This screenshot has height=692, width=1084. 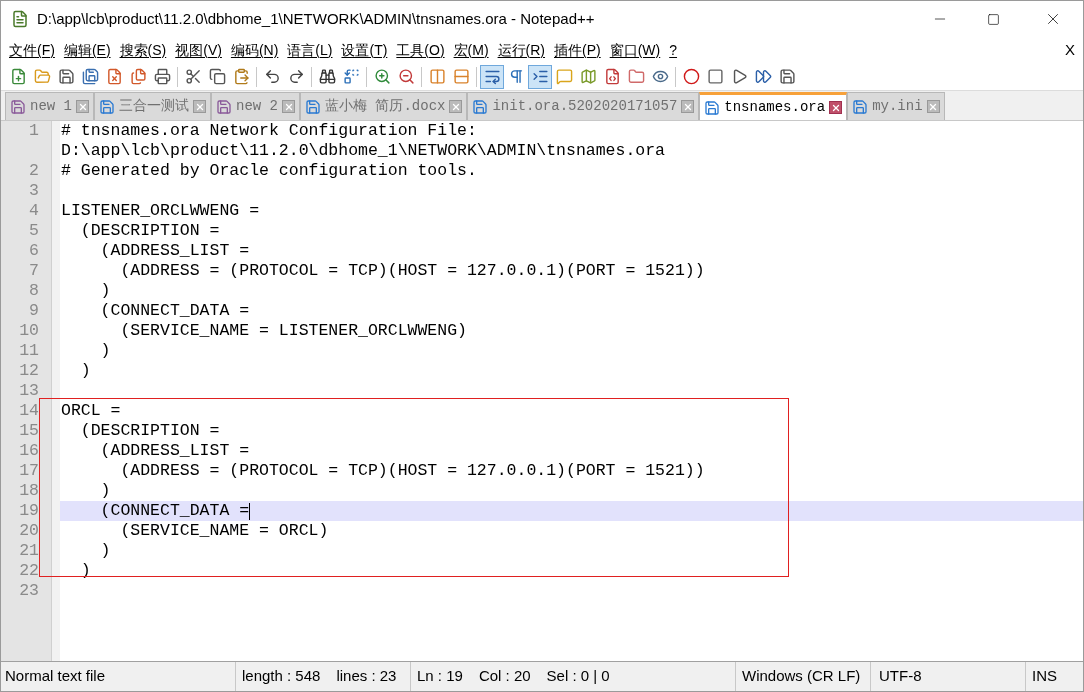 I want to click on line-number: 13, so click(x=29, y=391).